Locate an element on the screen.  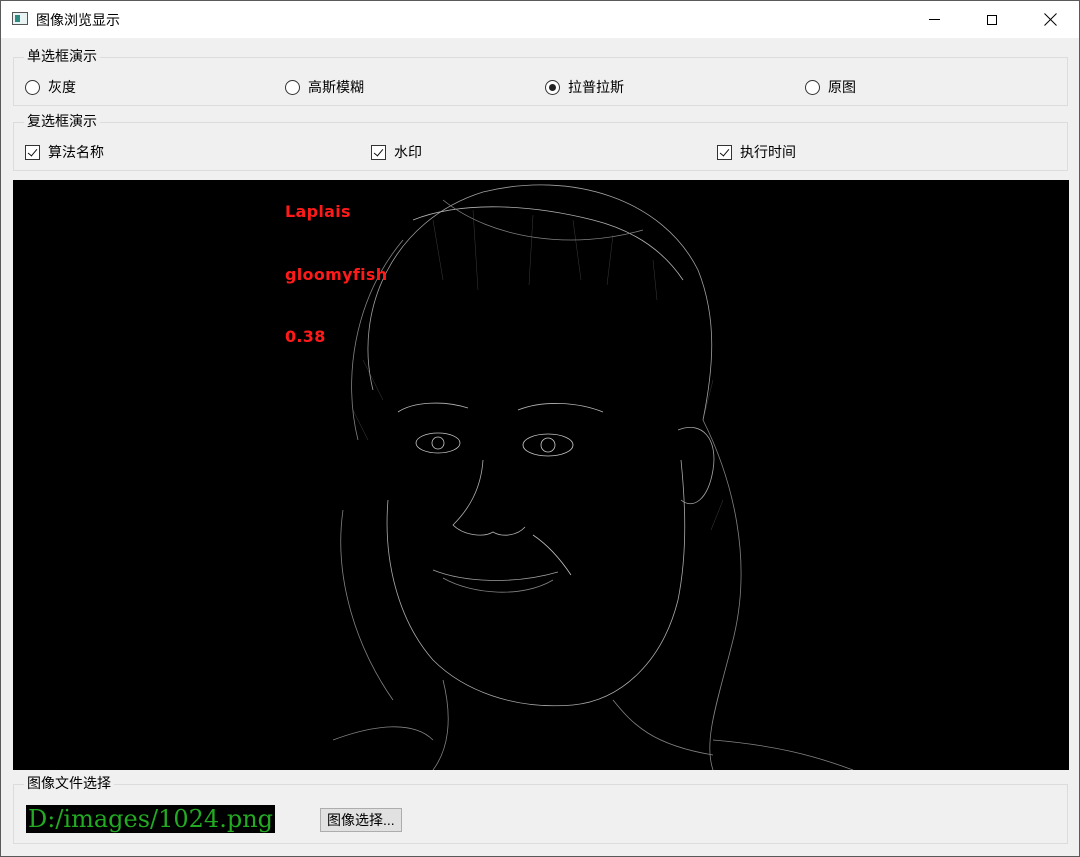
radio-selected-dot is located at coordinates (552, 87).